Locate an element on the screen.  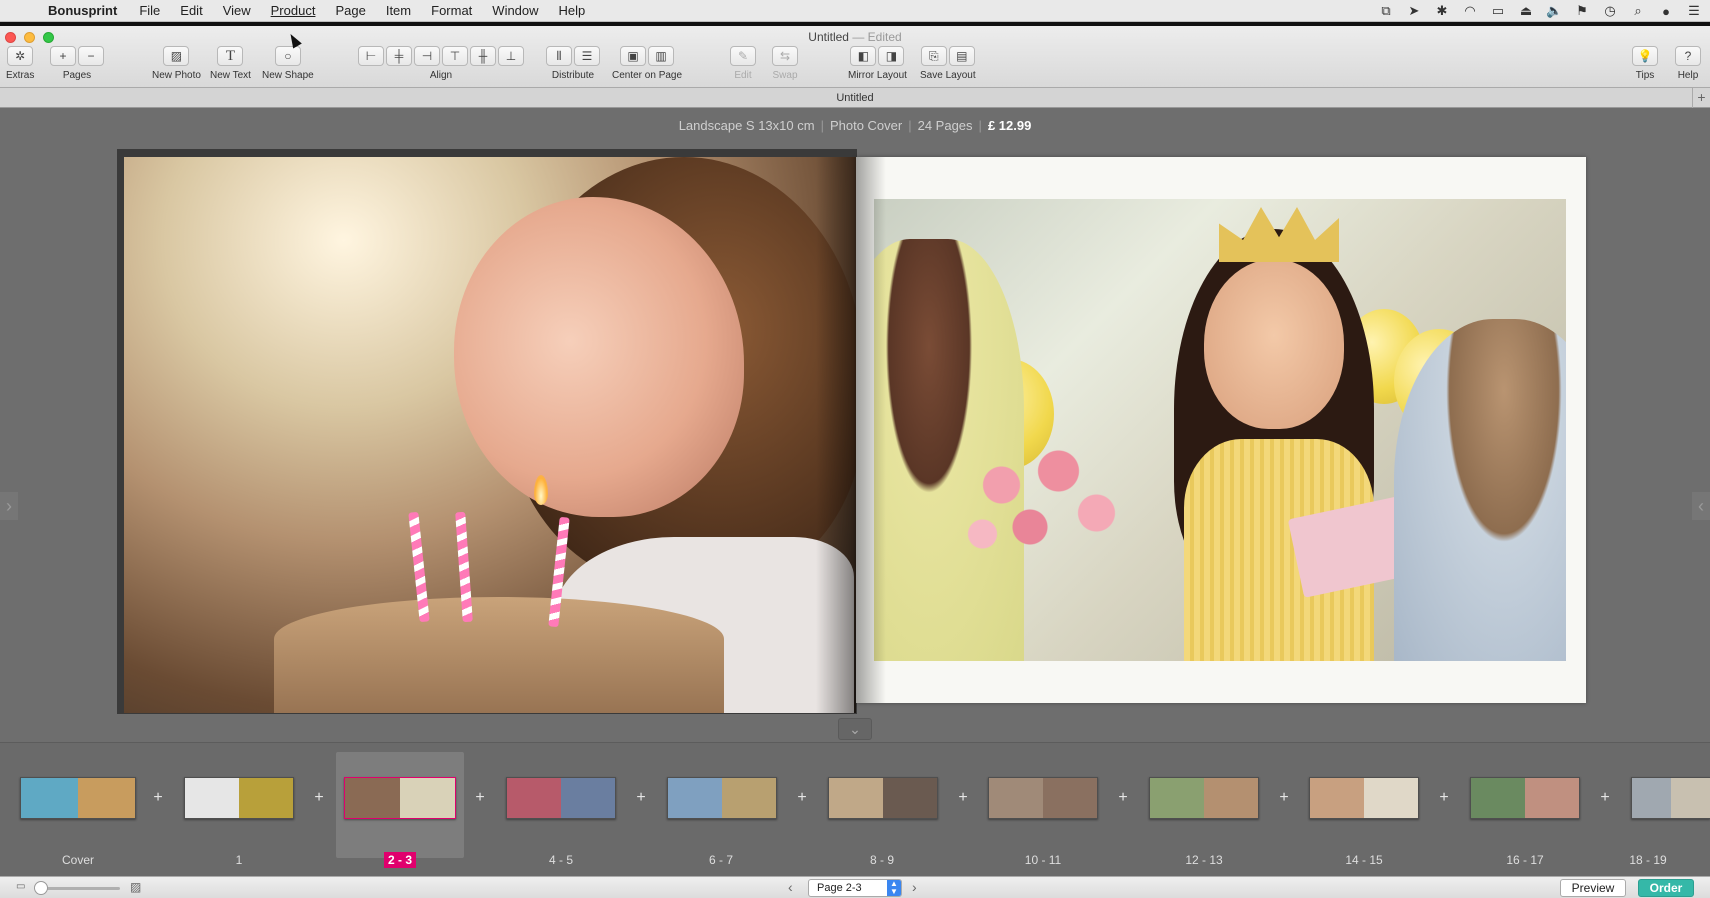
thumbnail-cover is located at coordinates (78, 798).